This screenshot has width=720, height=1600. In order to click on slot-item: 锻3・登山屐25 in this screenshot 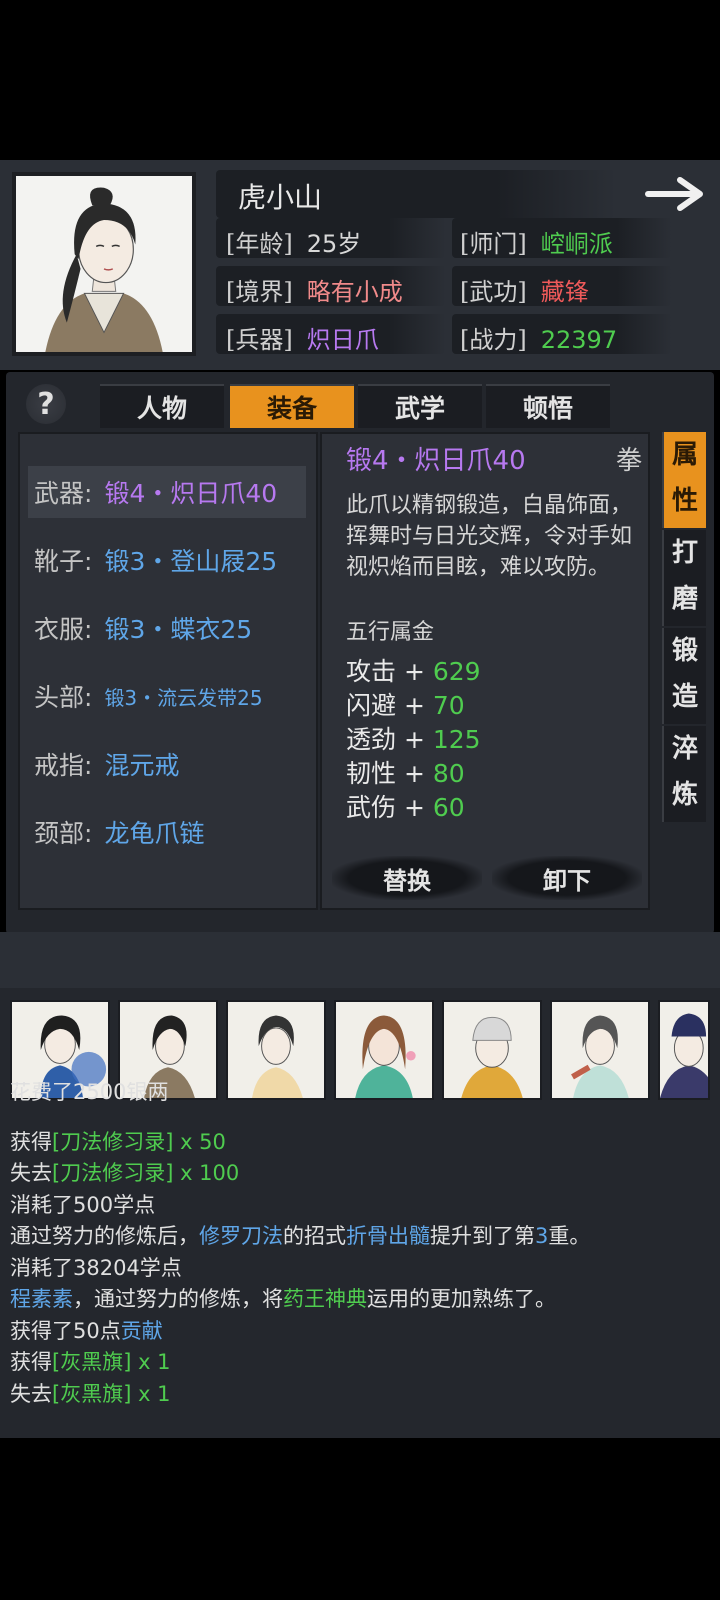, I will do `click(191, 561)`.